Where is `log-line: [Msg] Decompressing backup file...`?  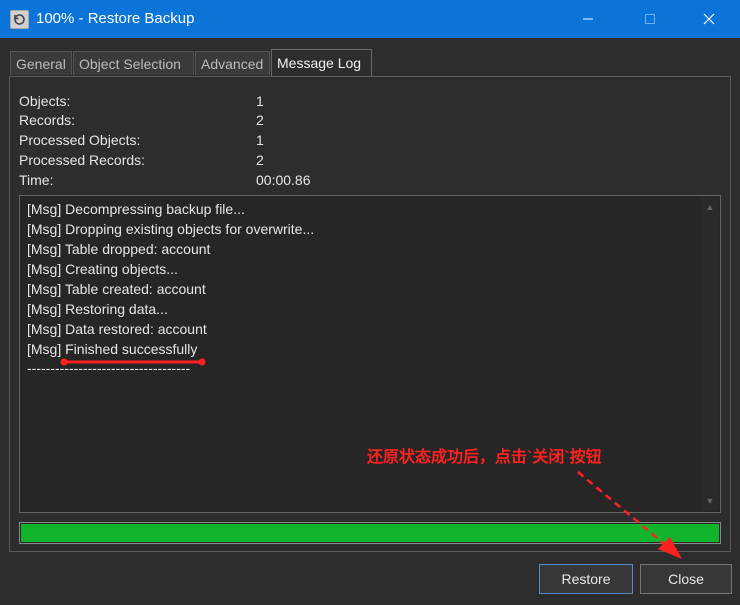
log-line: [Msg] Decompressing backup file... is located at coordinates (136, 209).